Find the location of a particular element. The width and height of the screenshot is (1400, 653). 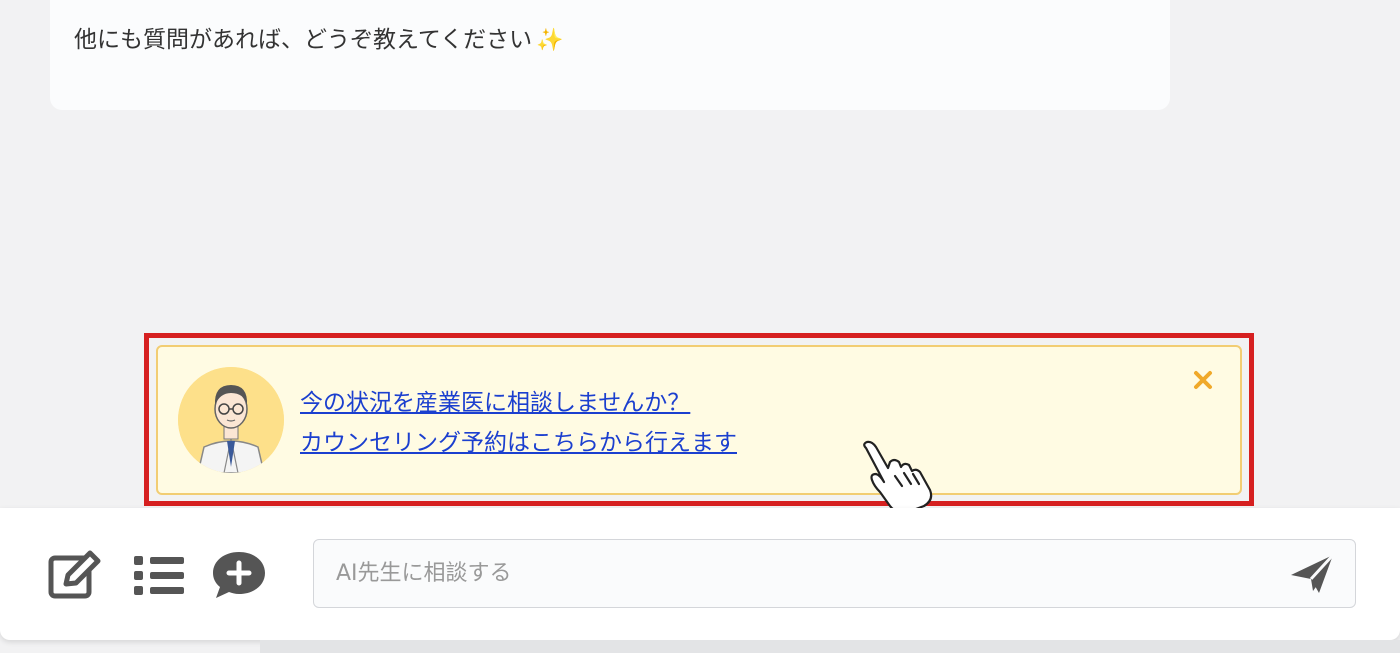

message-text: 他にも質問があれば、どうぞ教えてください ✨ is located at coordinates (319, 37).